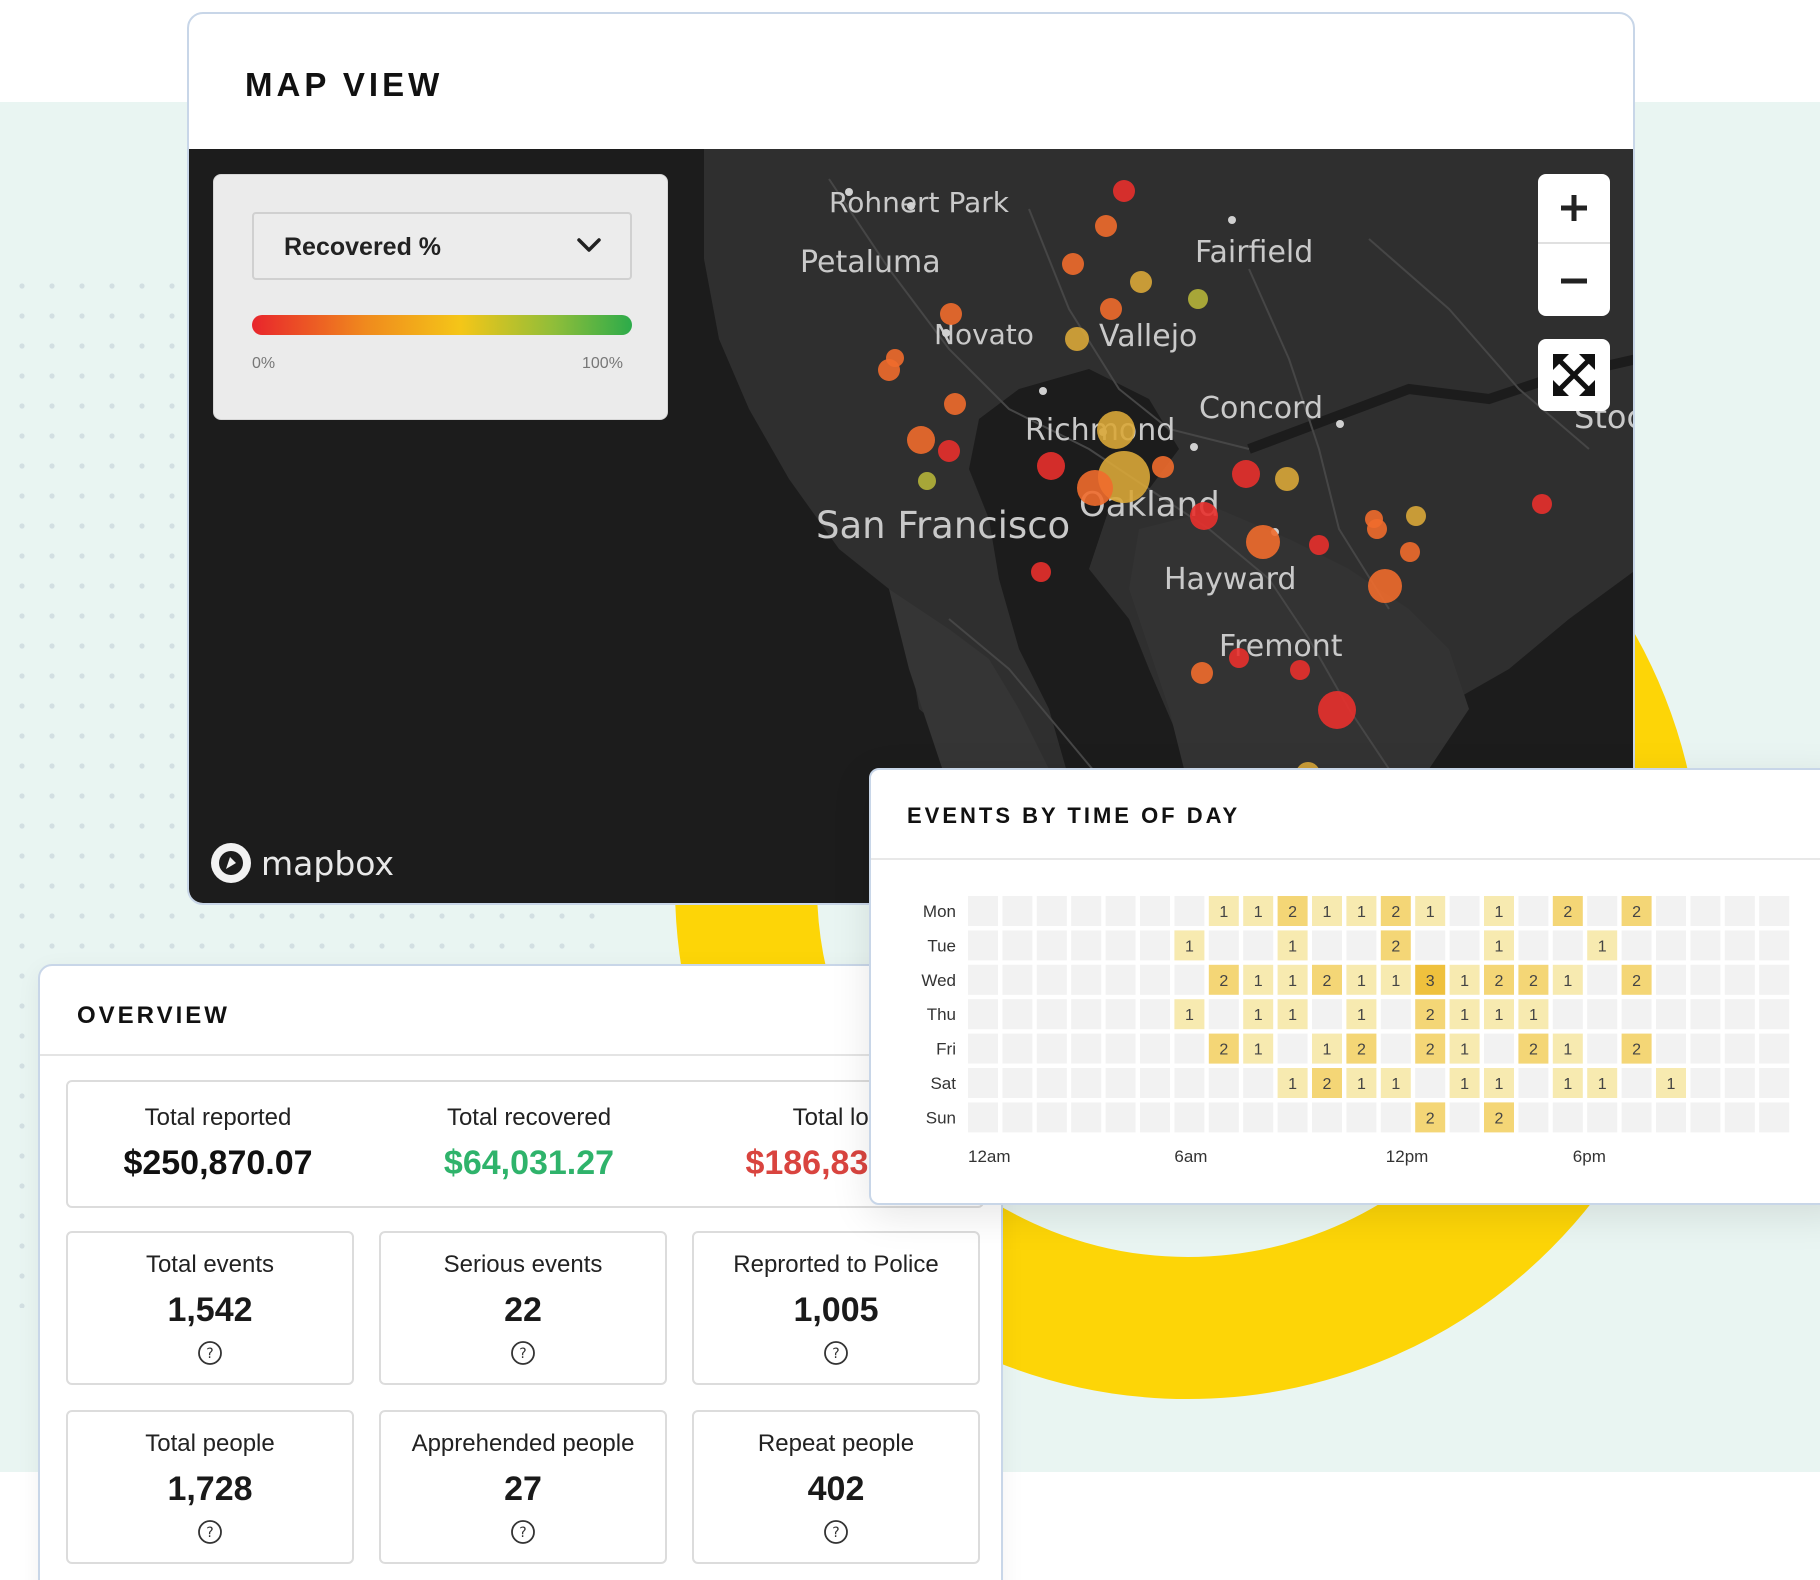  I want to click on mapbox-attribution: mapbox, so click(301, 863).